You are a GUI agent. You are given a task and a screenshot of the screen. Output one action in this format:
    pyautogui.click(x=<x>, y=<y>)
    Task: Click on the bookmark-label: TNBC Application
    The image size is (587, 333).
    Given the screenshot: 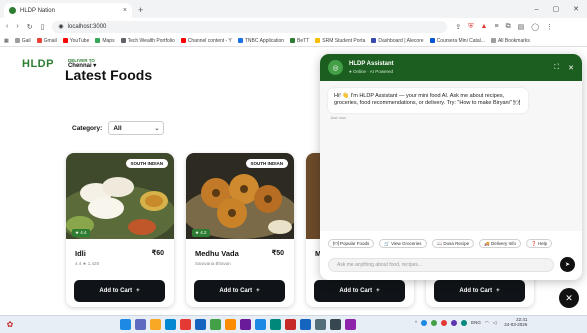 What is the action you would take?
    pyautogui.click(x=264, y=40)
    